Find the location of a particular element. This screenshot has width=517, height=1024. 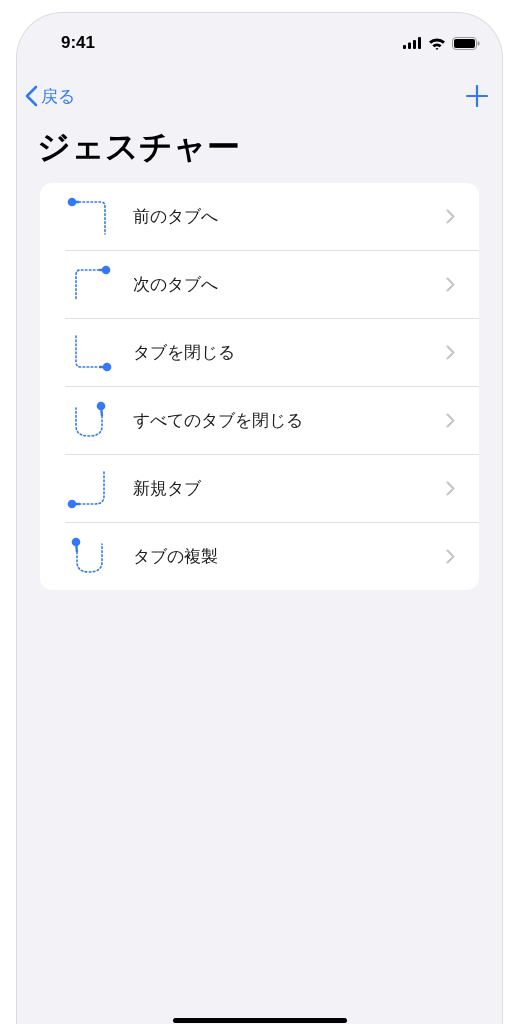

gesture-label: 新規タブ is located at coordinates (167, 488).